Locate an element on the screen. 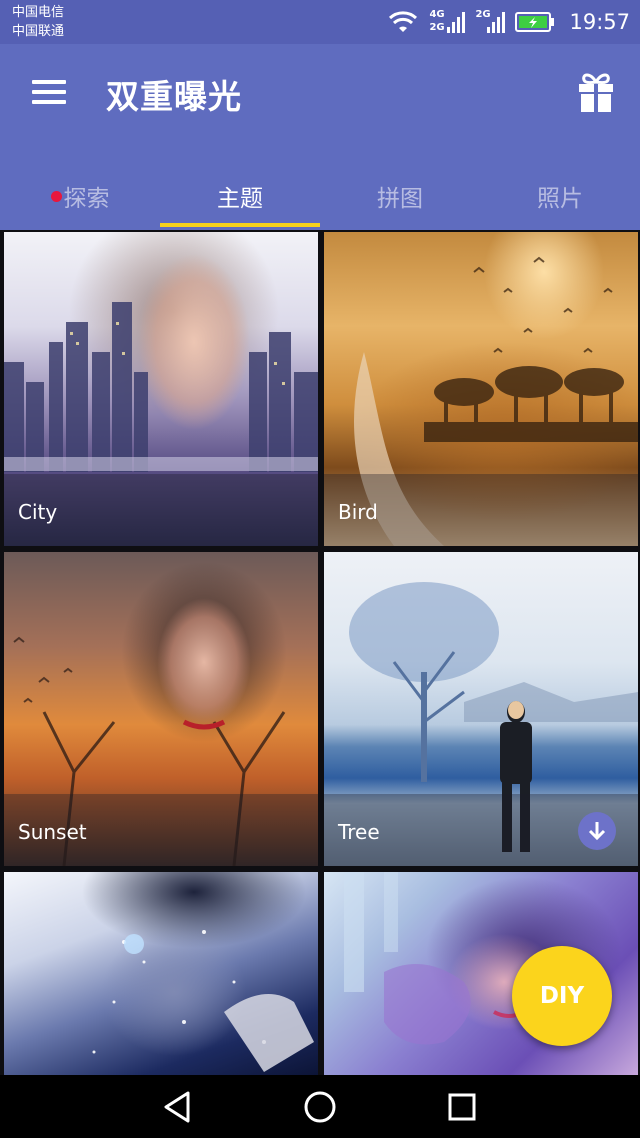 This screenshot has width=640, height=1138. signal-1-icon: 4G 2G is located at coordinates (447, 22).